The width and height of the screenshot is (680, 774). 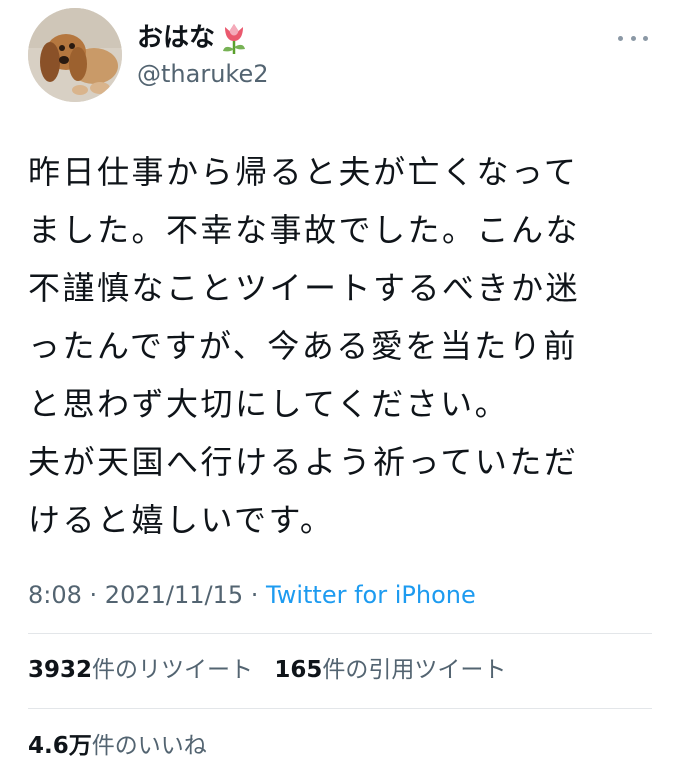 I want to click on quote-tweets-label: 件の引用ツイート, so click(x=414, y=670).